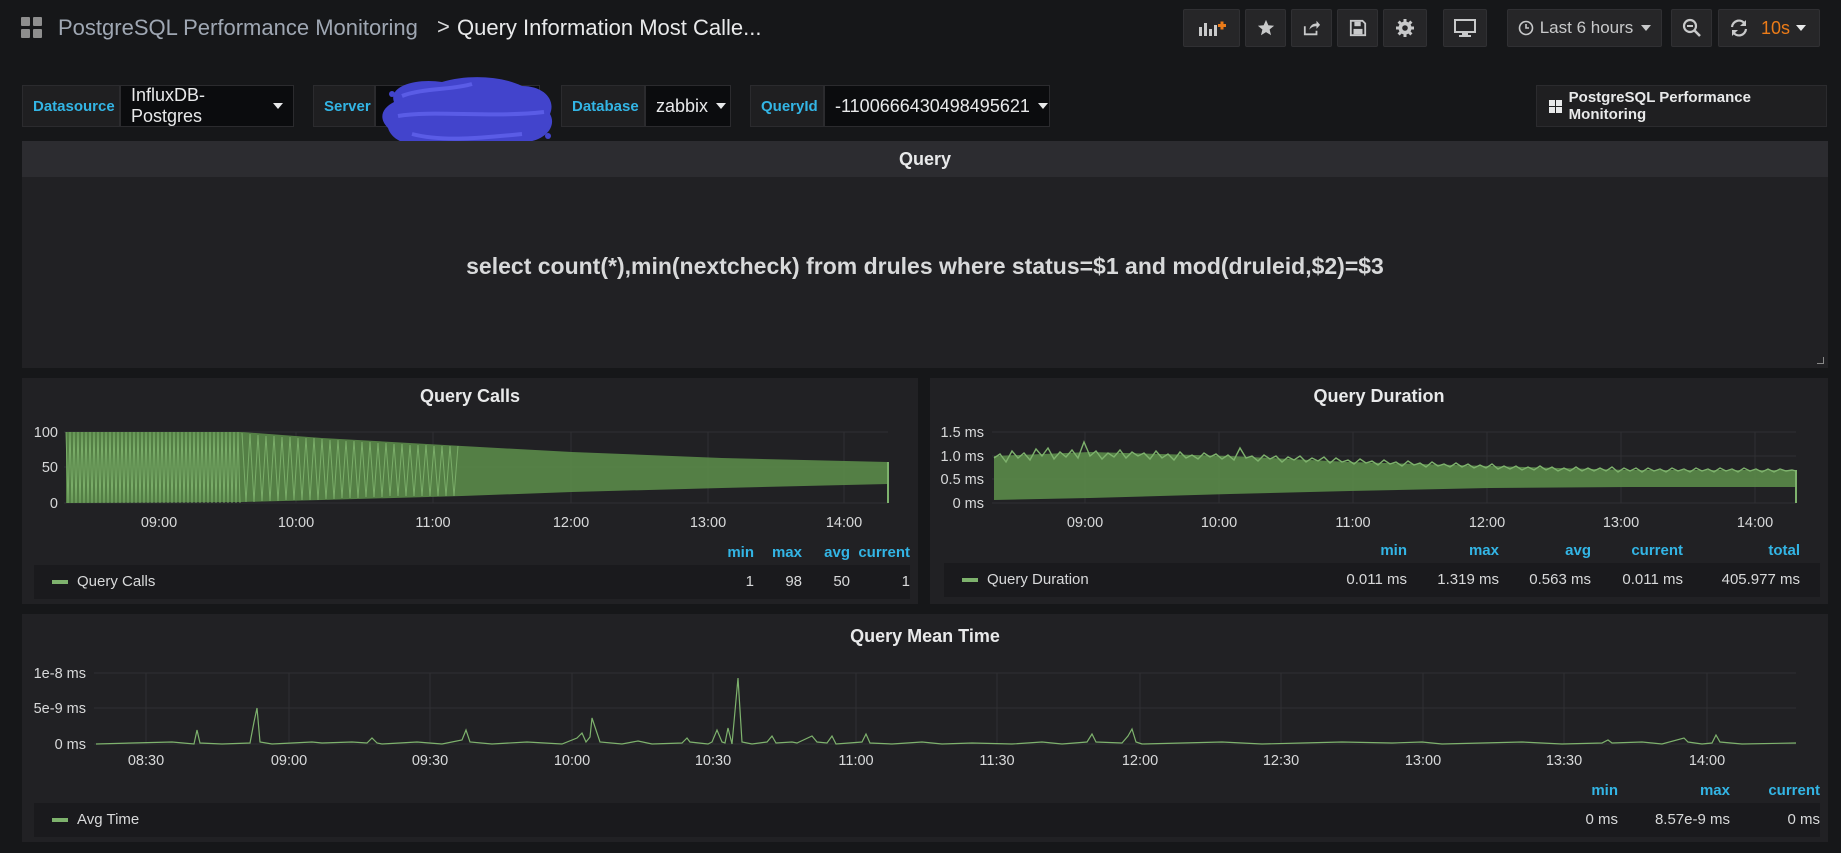  I want to click on legend-header-total: total, so click(1741, 550).